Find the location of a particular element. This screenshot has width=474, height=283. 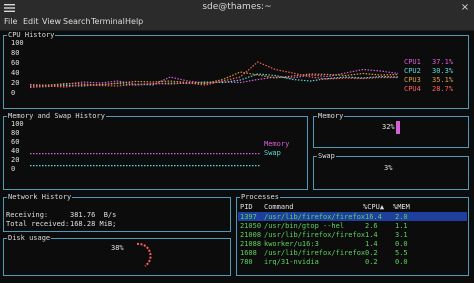

process-row: 1608/usr/lib/firefox/firefox 0.2 5.5 is located at coordinates (351, 253).